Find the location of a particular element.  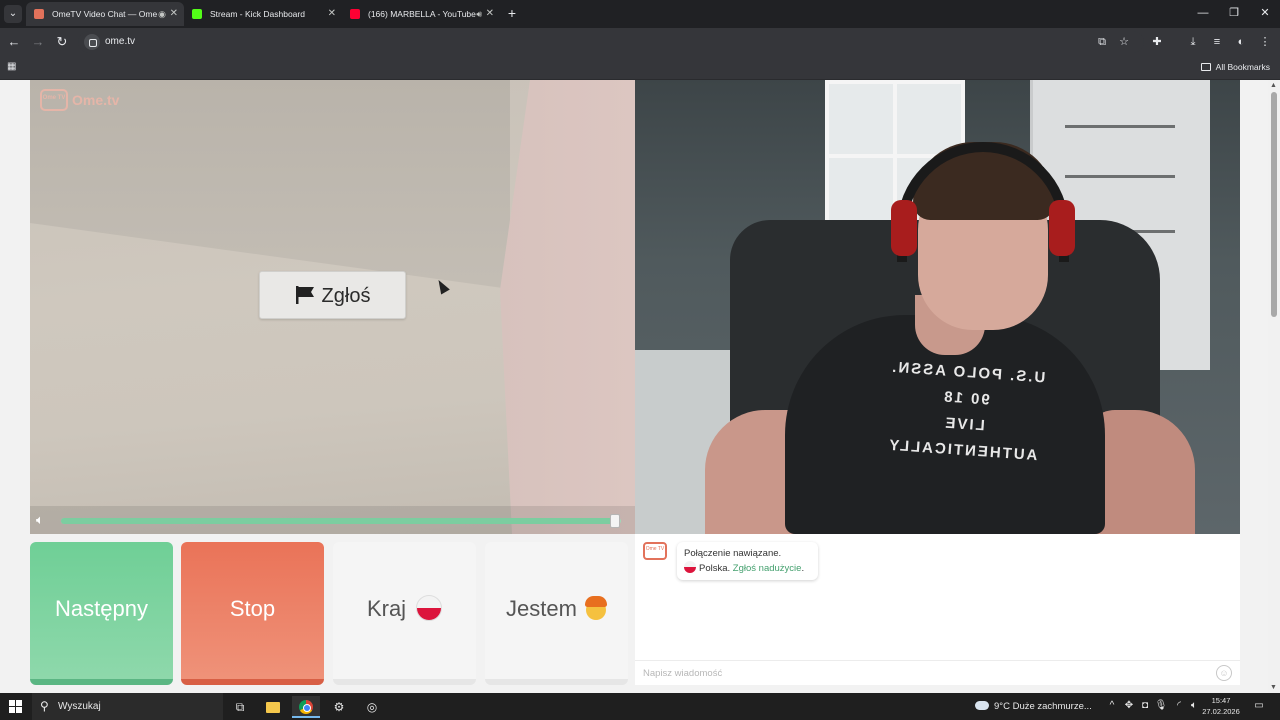

gender-label: Jestem is located at coordinates (541, 608).